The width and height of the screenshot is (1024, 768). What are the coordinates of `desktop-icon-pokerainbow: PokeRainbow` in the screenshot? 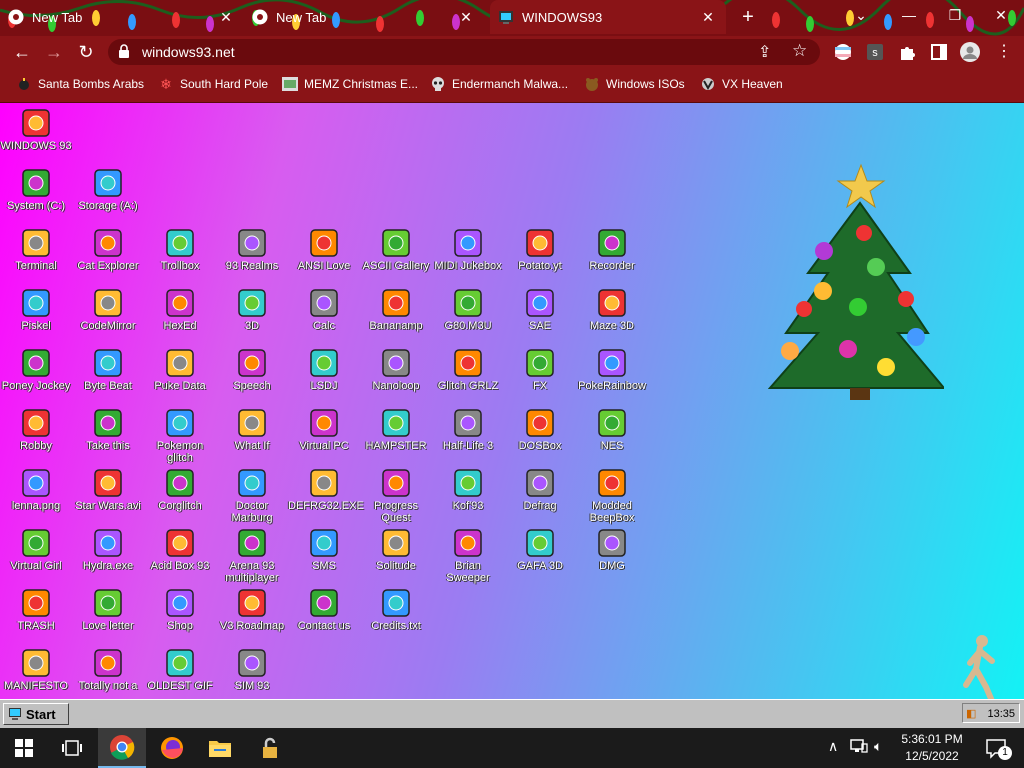 It's located at (612, 369).